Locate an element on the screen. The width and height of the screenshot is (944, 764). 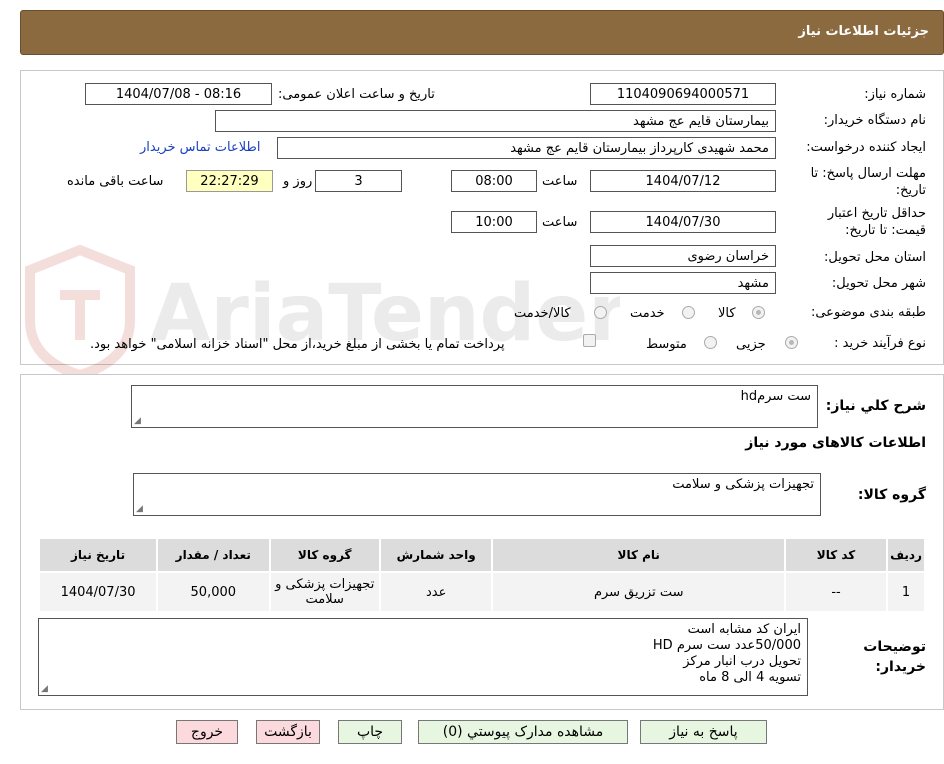
col-header-goods-name: نام کالا is located at coordinates (639, 555).